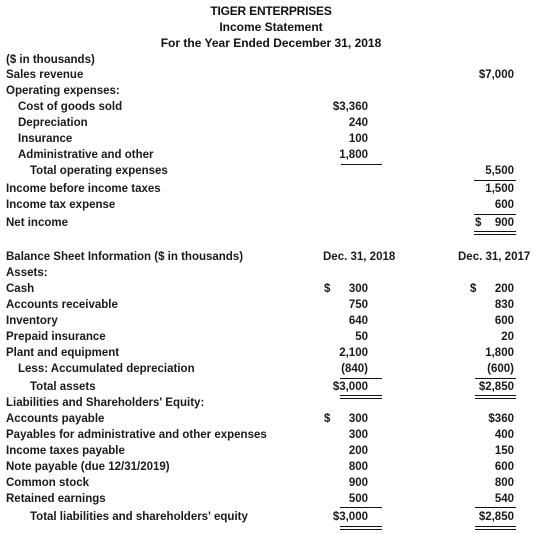  I want to click on total-operating-expenses-row: Total operating expenses 5,500, so click(271, 171).